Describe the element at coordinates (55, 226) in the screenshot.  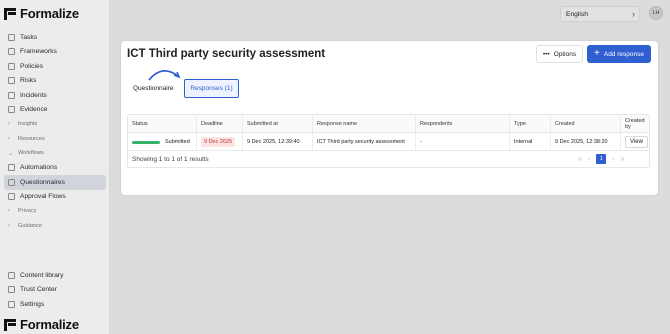
I see `sidebar-group-guidance: › Guidance` at that location.